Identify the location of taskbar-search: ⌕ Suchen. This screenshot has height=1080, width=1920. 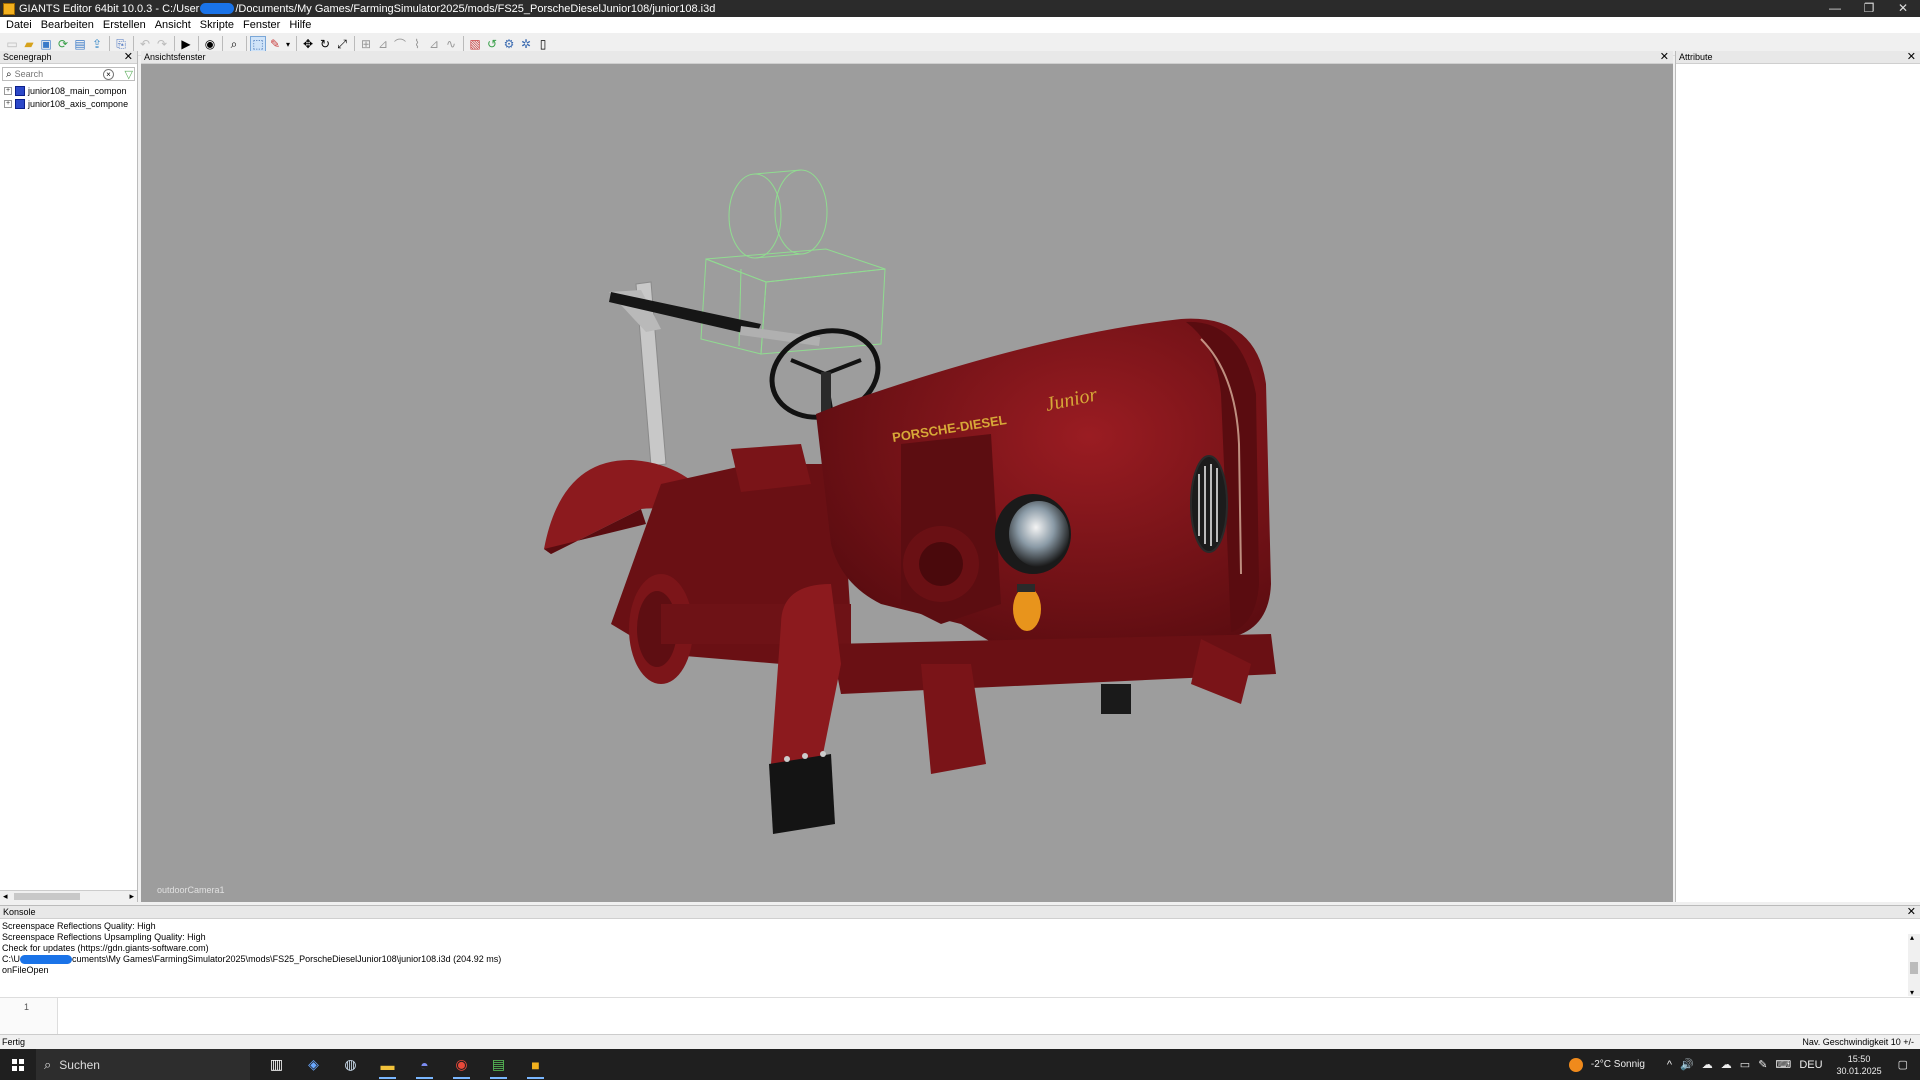
(143, 1064).